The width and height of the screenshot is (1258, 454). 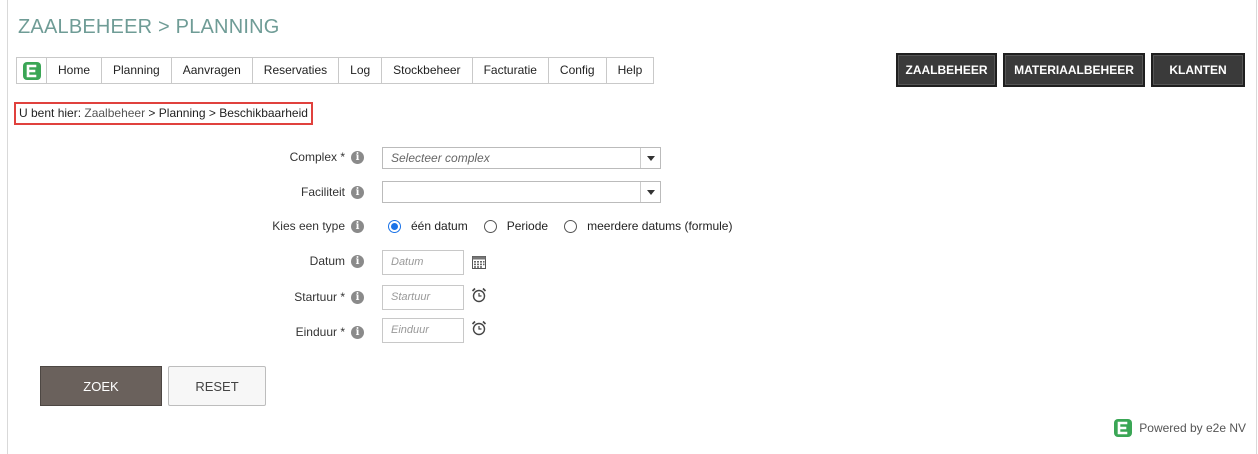 I want to click on datum-label: Datum, so click(x=327, y=261).